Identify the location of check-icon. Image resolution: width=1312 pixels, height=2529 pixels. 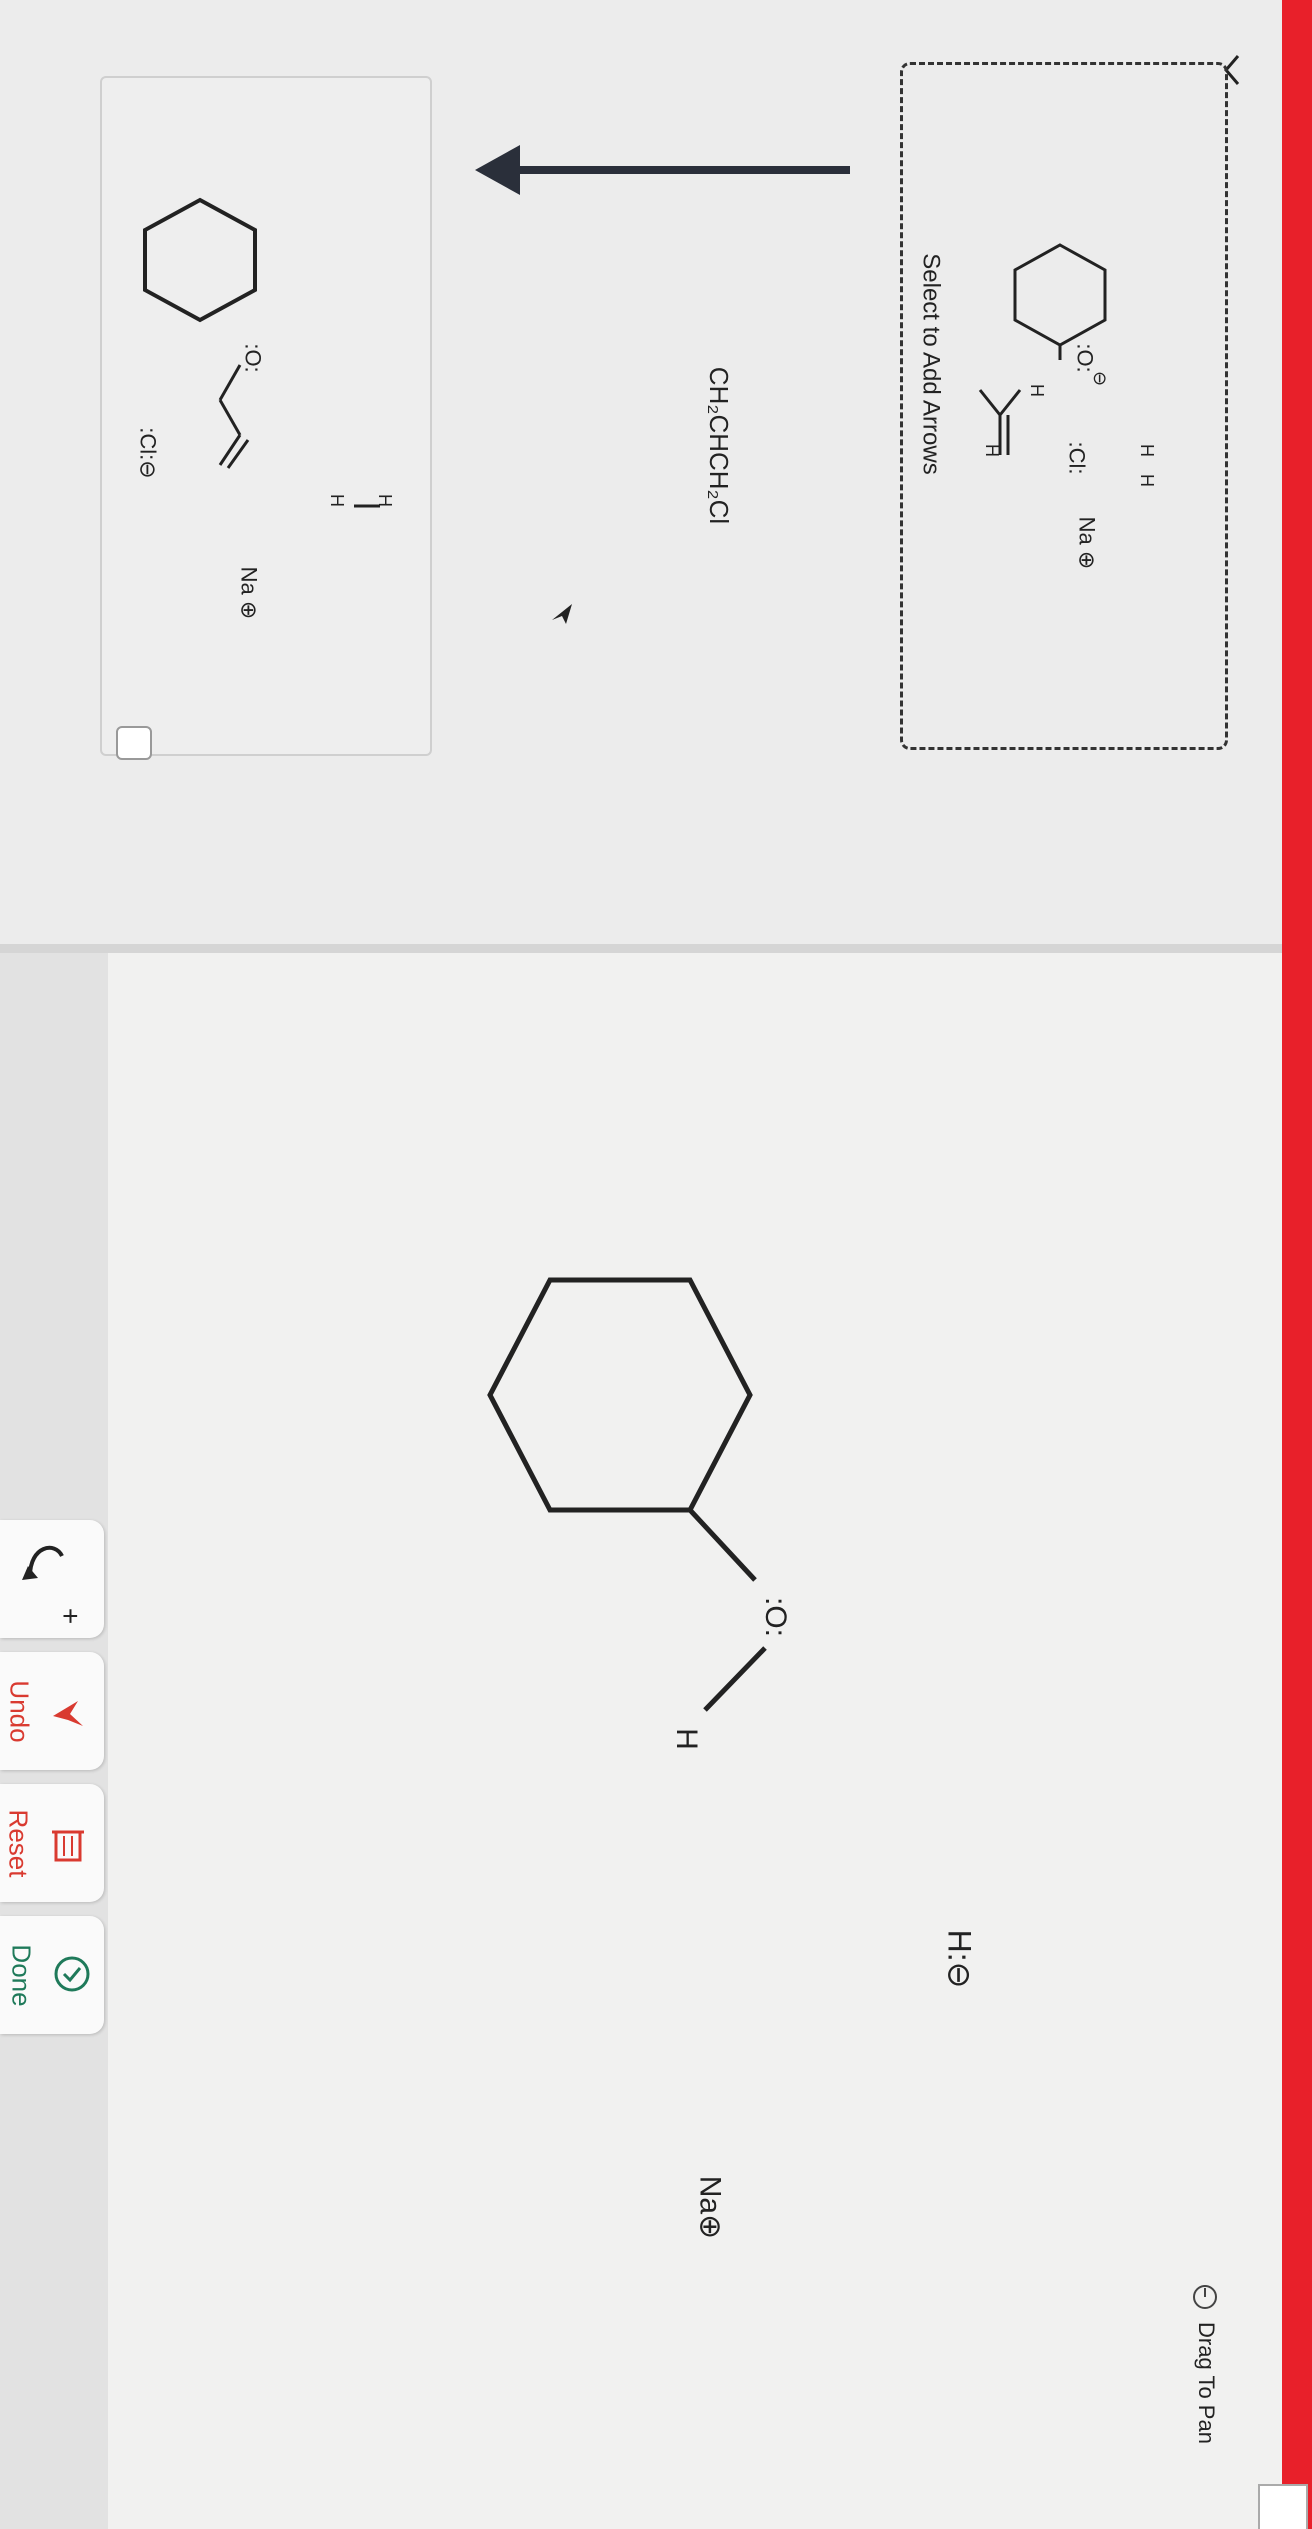
(72, 1974).